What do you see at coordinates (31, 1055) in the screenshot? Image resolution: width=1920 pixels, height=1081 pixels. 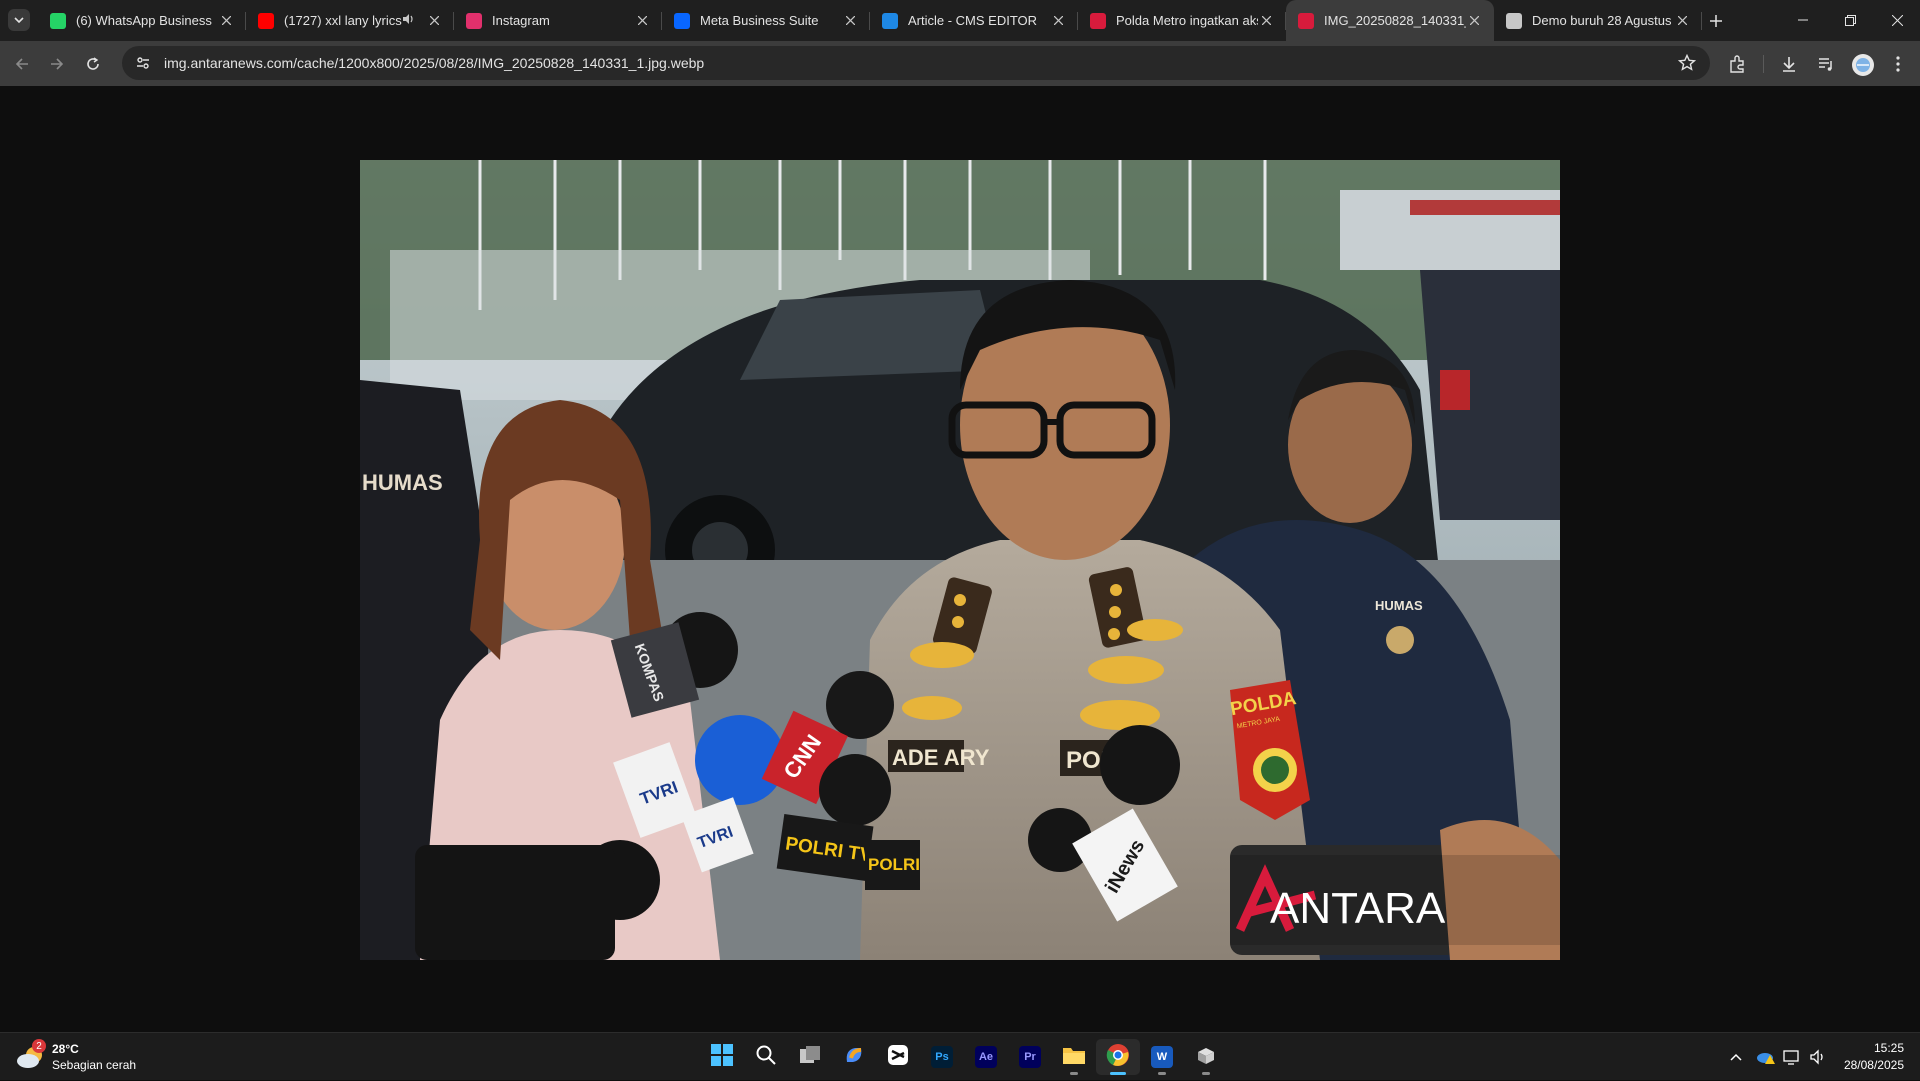 I see `weather-icon: 2` at bounding box center [31, 1055].